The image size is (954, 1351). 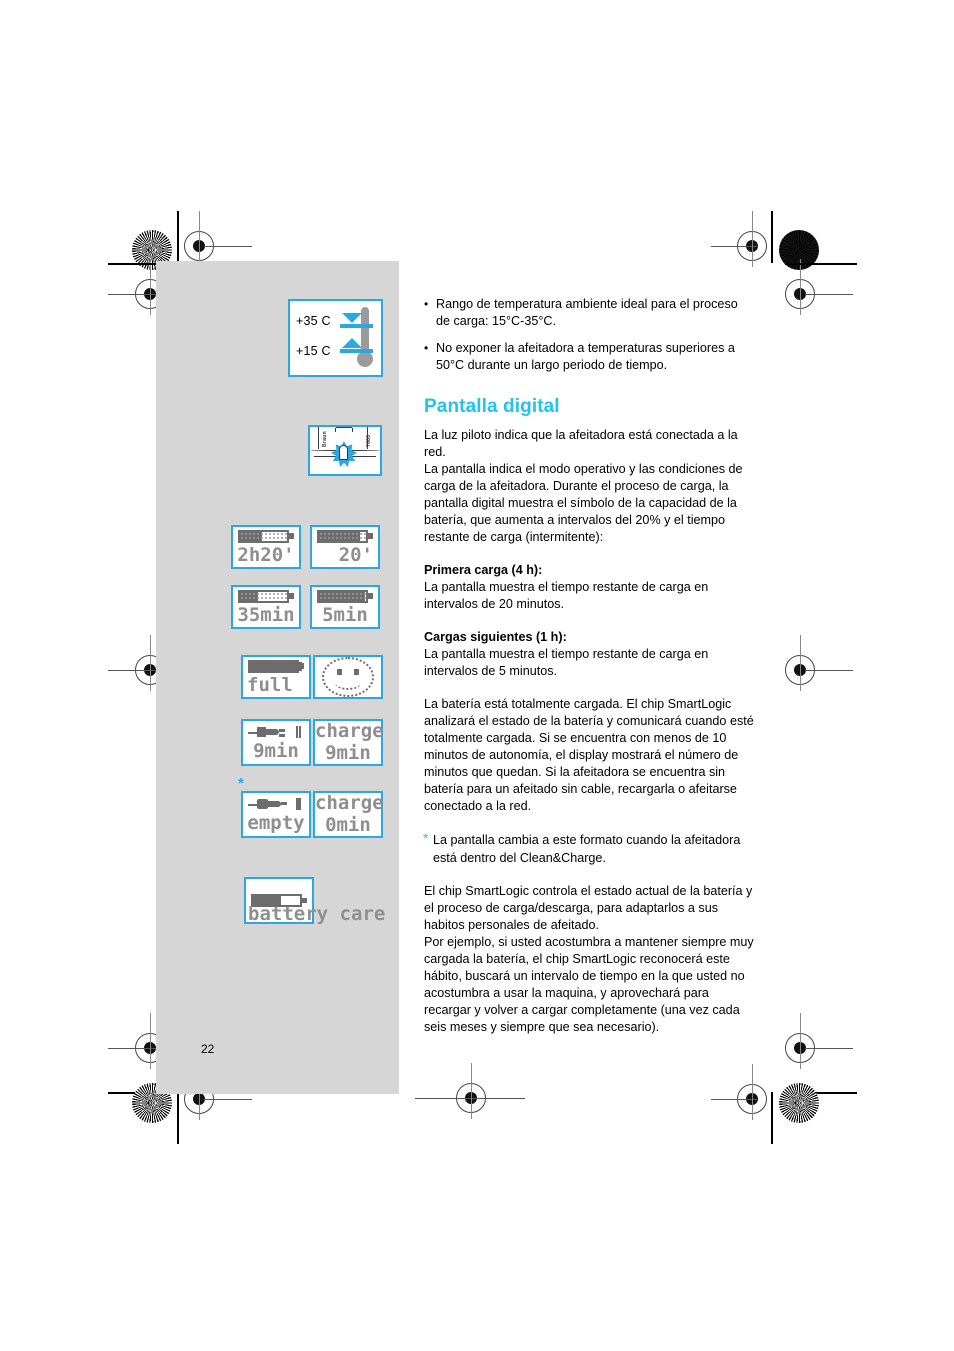 What do you see at coordinates (266, 614) in the screenshot?
I see `lcd-text: 35min` at bounding box center [266, 614].